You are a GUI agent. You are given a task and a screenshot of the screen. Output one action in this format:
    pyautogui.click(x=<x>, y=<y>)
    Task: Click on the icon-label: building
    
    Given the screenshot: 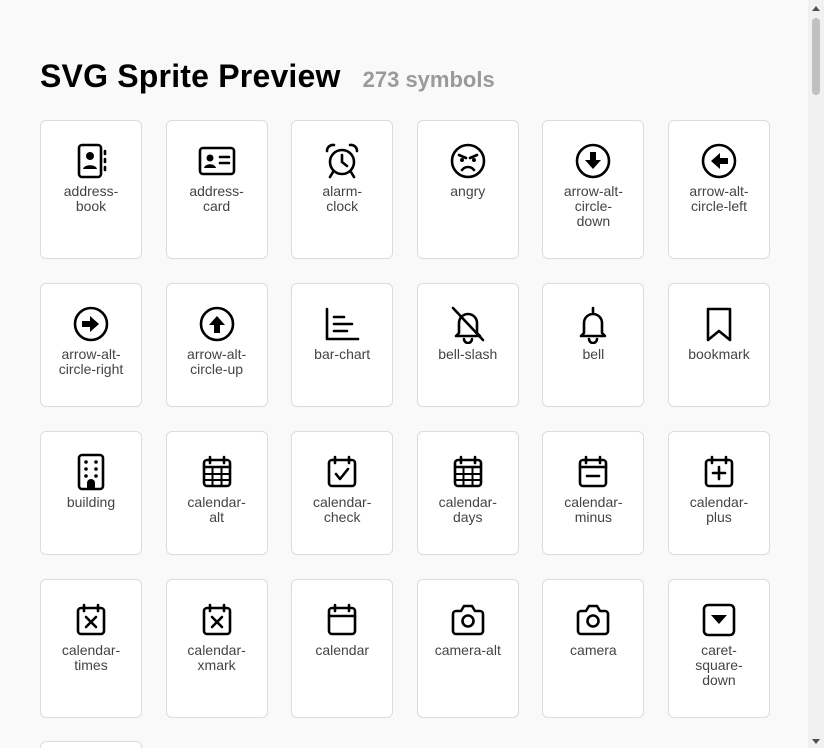 What is the action you would take?
    pyautogui.click(x=91, y=502)
    